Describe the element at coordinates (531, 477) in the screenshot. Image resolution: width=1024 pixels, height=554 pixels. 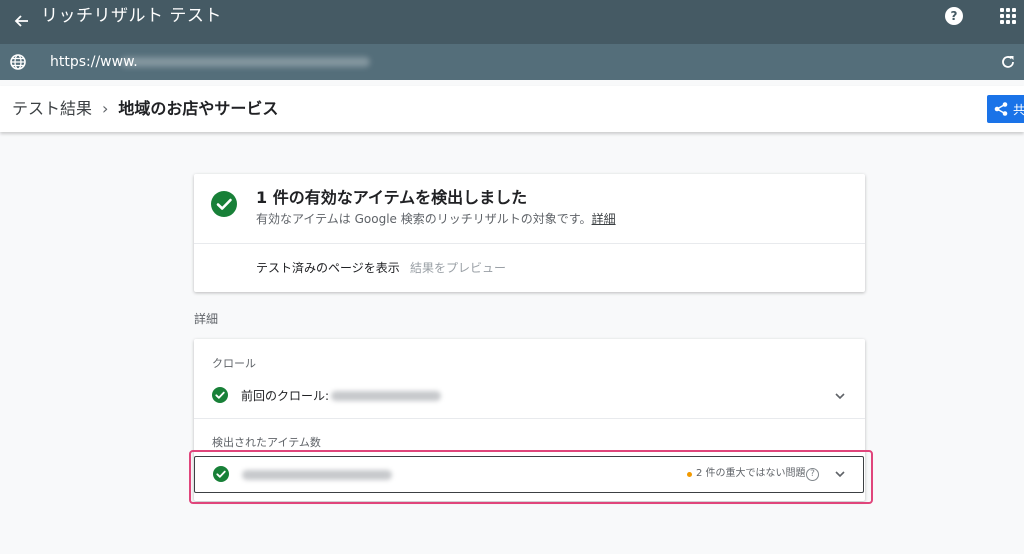
I see `highlight-annotation` at that location.